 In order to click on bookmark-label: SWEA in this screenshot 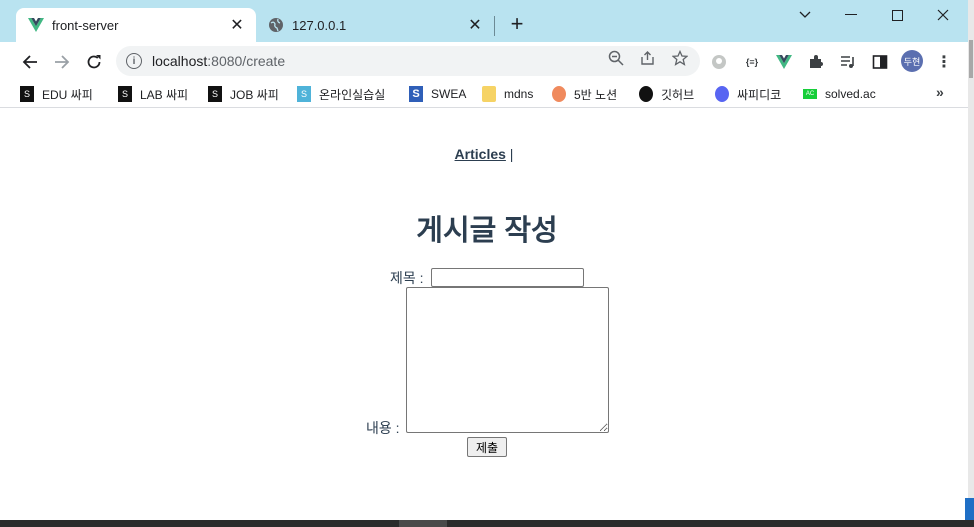, I will do `click(449, 94)`.